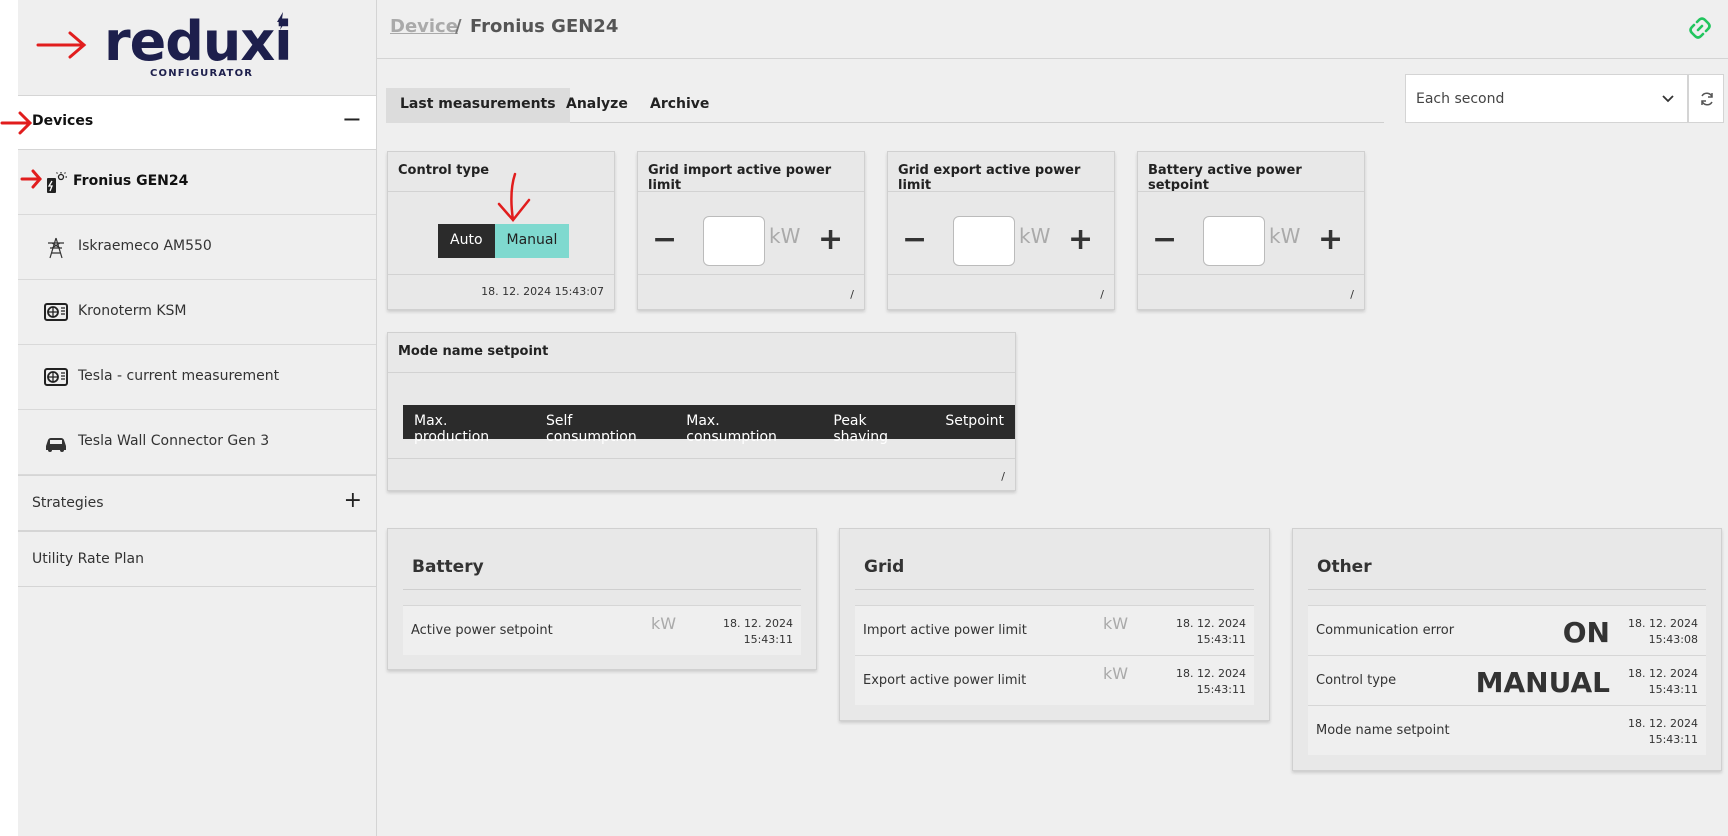 The height and width of the screenshot is (836, 1728). What do you see at coordinates (532, 241) in the screenshot?
I see `manual-option: Manual` at bounding box center [532, 241].